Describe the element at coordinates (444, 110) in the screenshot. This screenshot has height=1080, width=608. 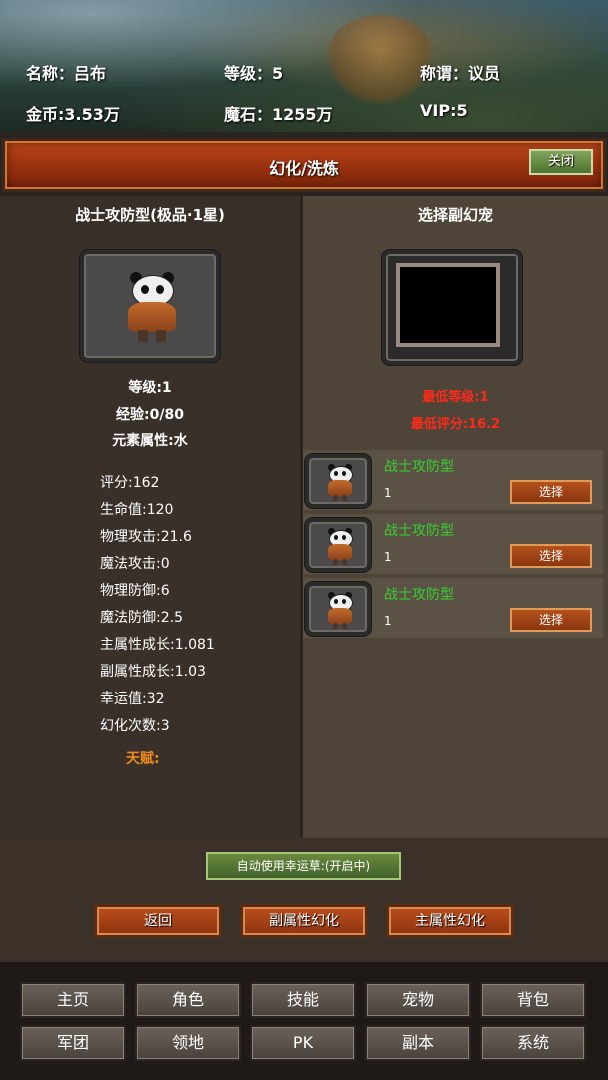
I see `player-vip: VIP:5` at that location.